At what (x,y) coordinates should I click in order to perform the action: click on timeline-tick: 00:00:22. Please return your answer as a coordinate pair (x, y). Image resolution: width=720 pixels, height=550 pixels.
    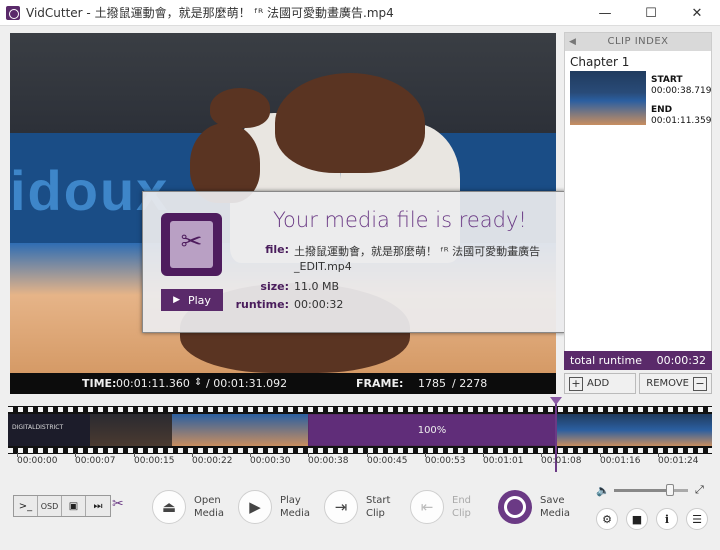
    Looking at the image, I should click on (212, 459).